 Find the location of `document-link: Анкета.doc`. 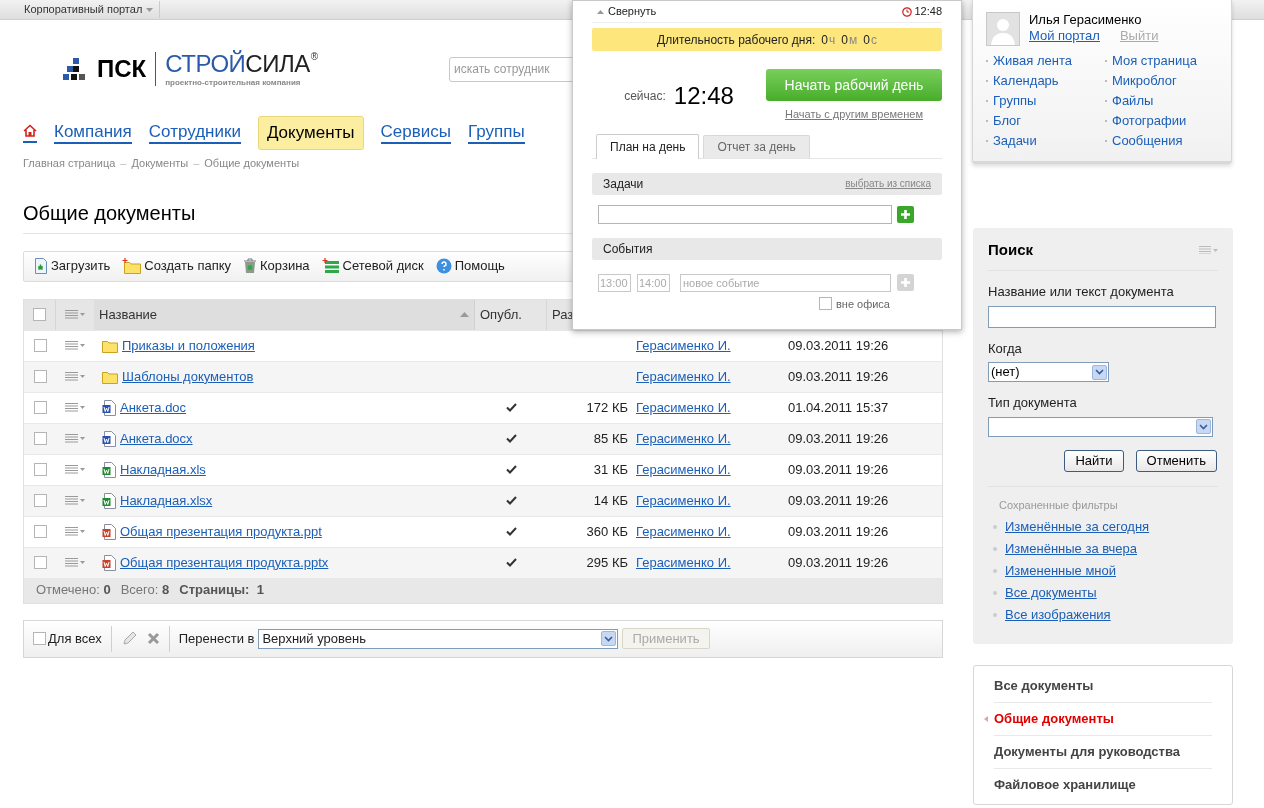

document-link: Анкета.doc is located at coordinates (153, 407).